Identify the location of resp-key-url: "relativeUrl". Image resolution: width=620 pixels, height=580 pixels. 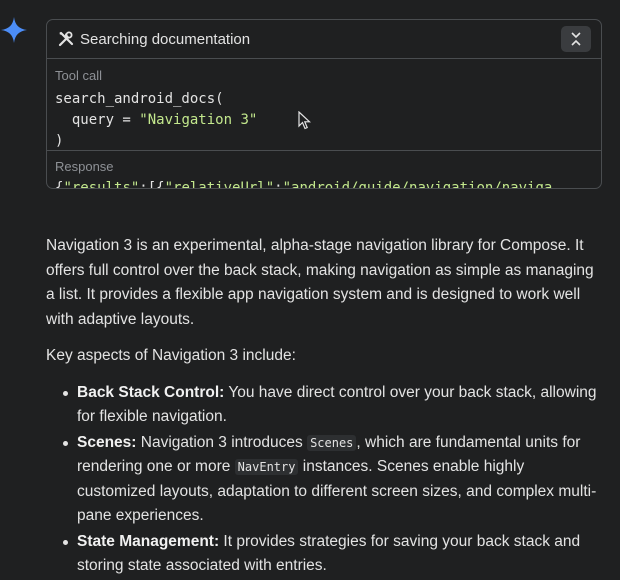
(219, 184).